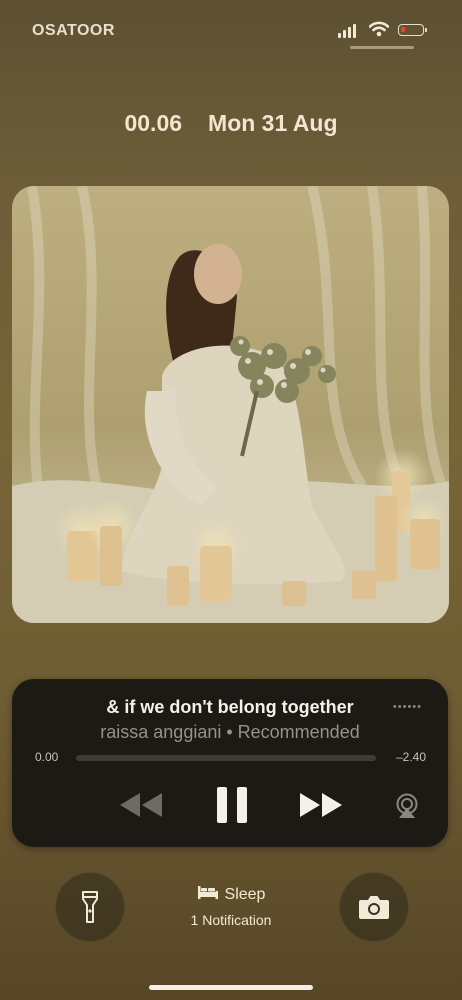  I want to click on camera-button, so click(374, 907).